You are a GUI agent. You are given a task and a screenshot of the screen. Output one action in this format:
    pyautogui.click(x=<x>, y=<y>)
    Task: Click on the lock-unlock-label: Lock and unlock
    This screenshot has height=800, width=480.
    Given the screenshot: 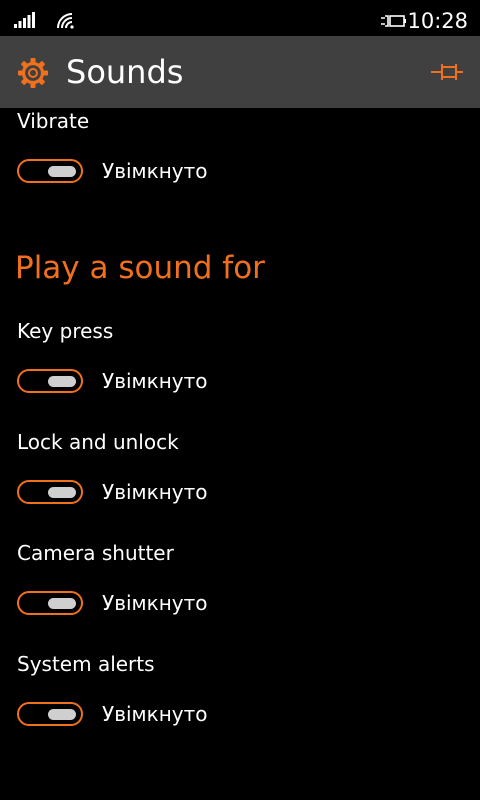 What is the action you would take?
    pyautogui.click(x=98, y=442)
    